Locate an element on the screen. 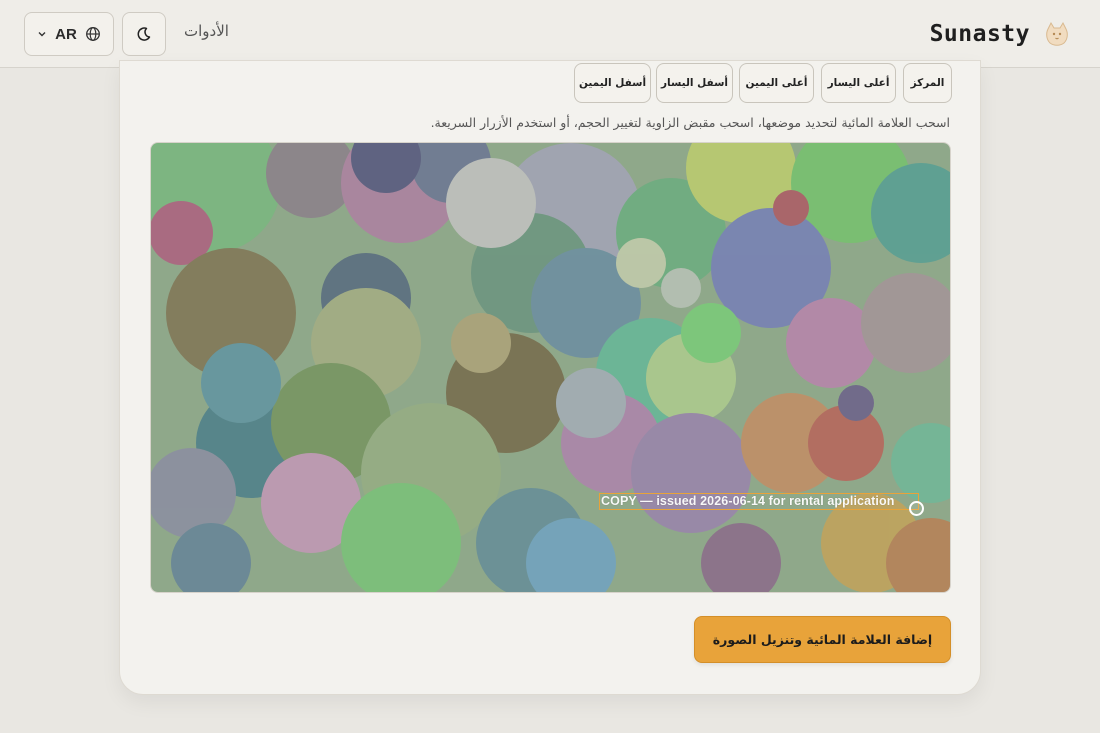 The height and width of the screenshot is (733, 1100). apply-and-download-button: إضافة العلامة المائية وتنزيل الصورة is located at coordinates (822, 639).